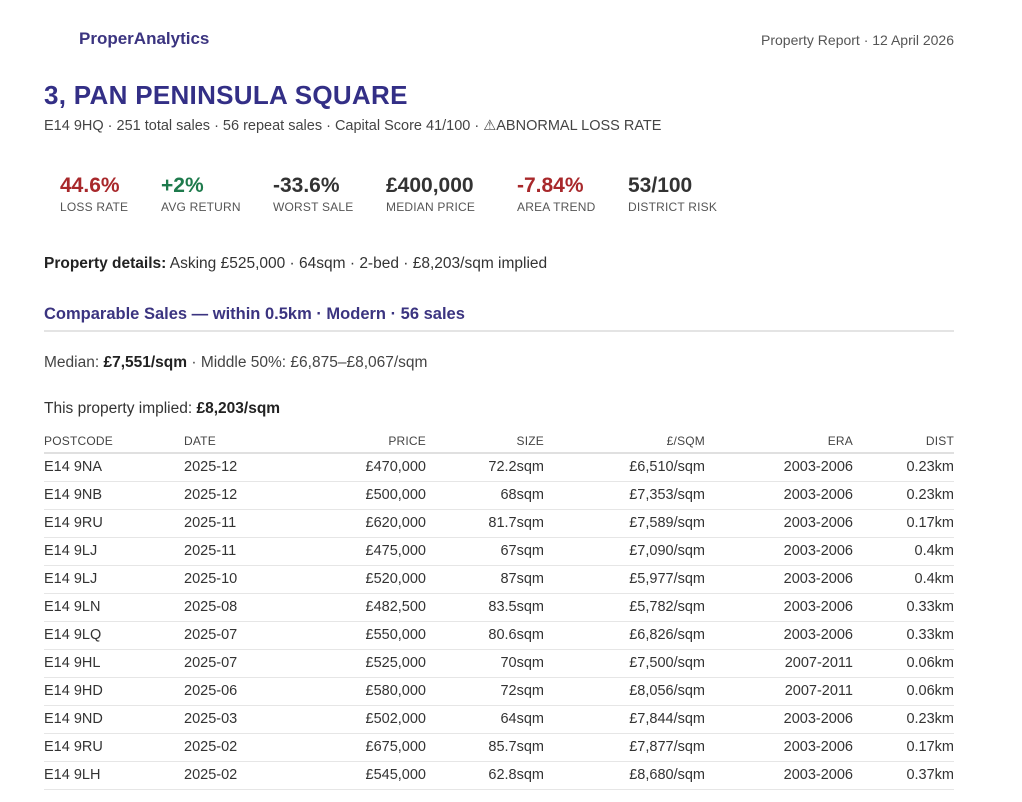  What do you see at coordinates (903, 579) in the screenshot?
I see `table-cell: 0.4km` at bounding box center [903, 579].